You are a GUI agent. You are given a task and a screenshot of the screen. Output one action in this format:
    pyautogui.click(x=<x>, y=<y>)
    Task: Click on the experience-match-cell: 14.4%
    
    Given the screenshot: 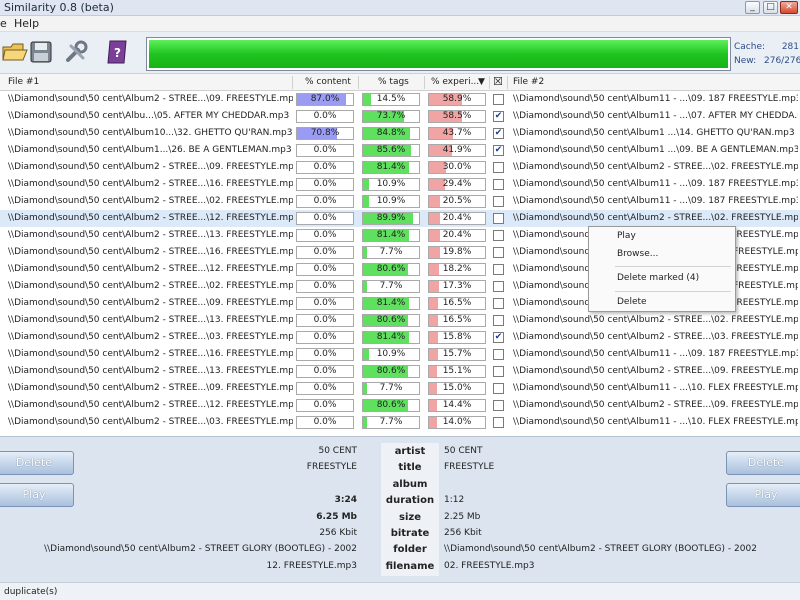 What is the action you would take?
    pyautogui.click(x=457, y=405)
    